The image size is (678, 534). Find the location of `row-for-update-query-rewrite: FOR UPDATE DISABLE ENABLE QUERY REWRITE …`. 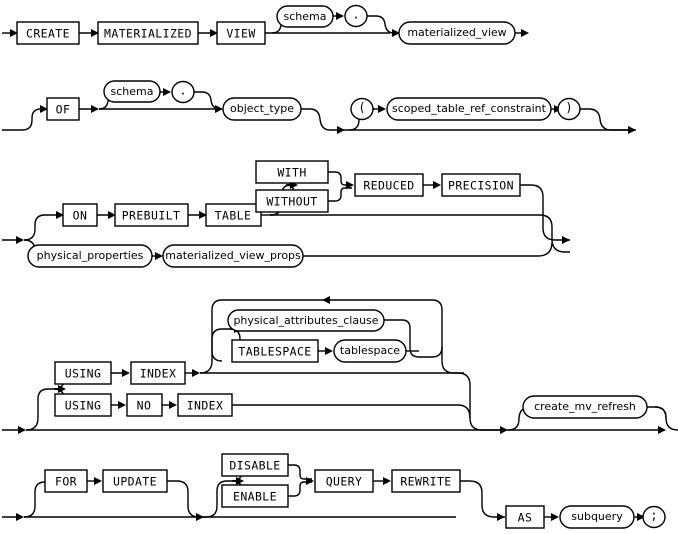

row-for-update-query-rewrite: FOR UPDATE DISABLE ENABLE QUERY REWRITE … is located at coordinates (334, 491).